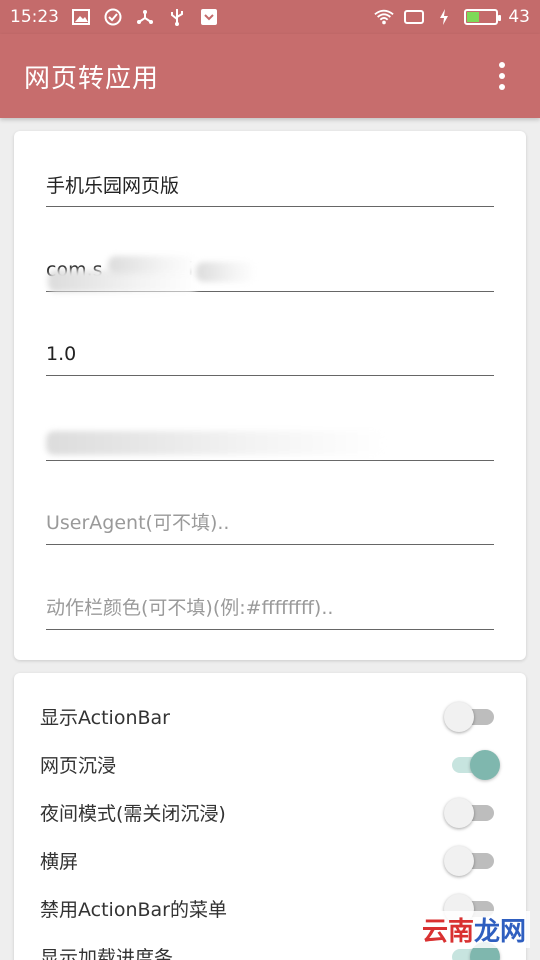 The height and width of the screenshot is (960, 540). What do you see at coordinates (444, 17) in the screenshot?
I see `charging-icon` at bounding box center [444, 17].